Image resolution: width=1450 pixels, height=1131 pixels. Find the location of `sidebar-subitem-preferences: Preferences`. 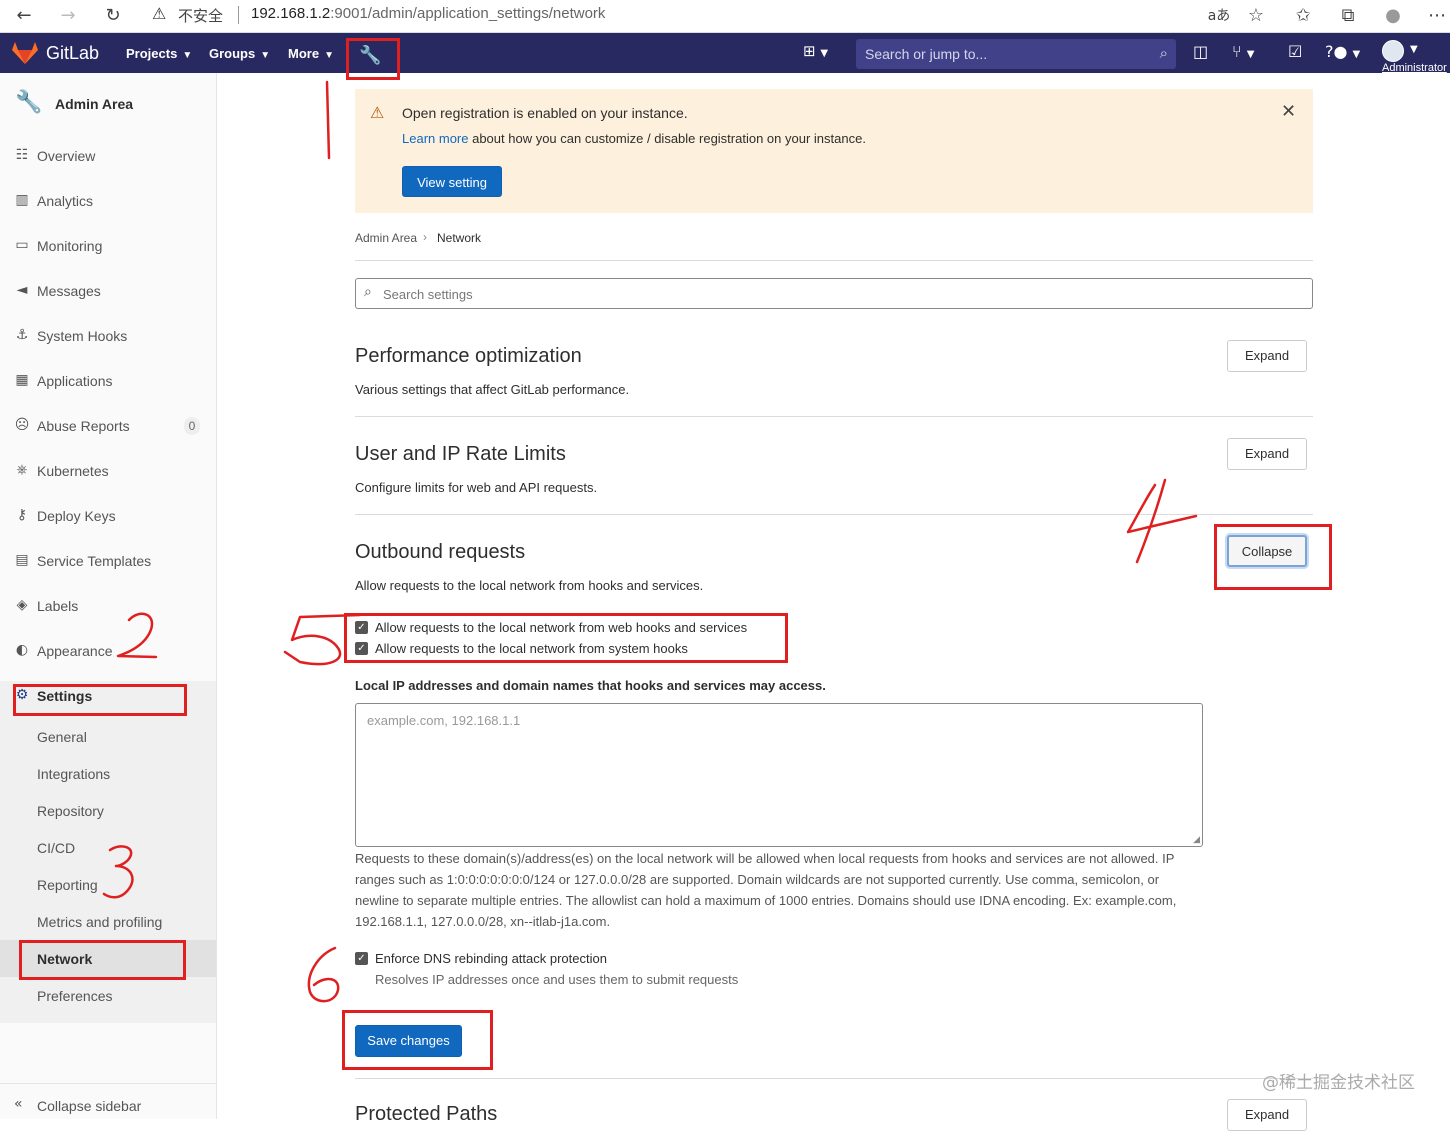

sidebar-subitem-preferences: Preferences is located at coordinates (74, 996).